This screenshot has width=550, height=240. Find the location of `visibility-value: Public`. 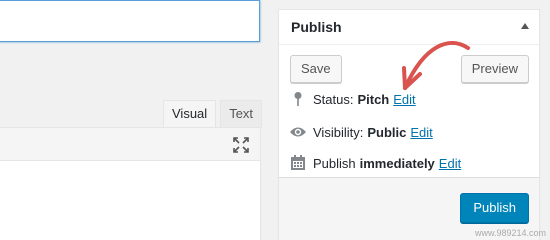

visibility-value: Public is located at coordinates (387, 132).